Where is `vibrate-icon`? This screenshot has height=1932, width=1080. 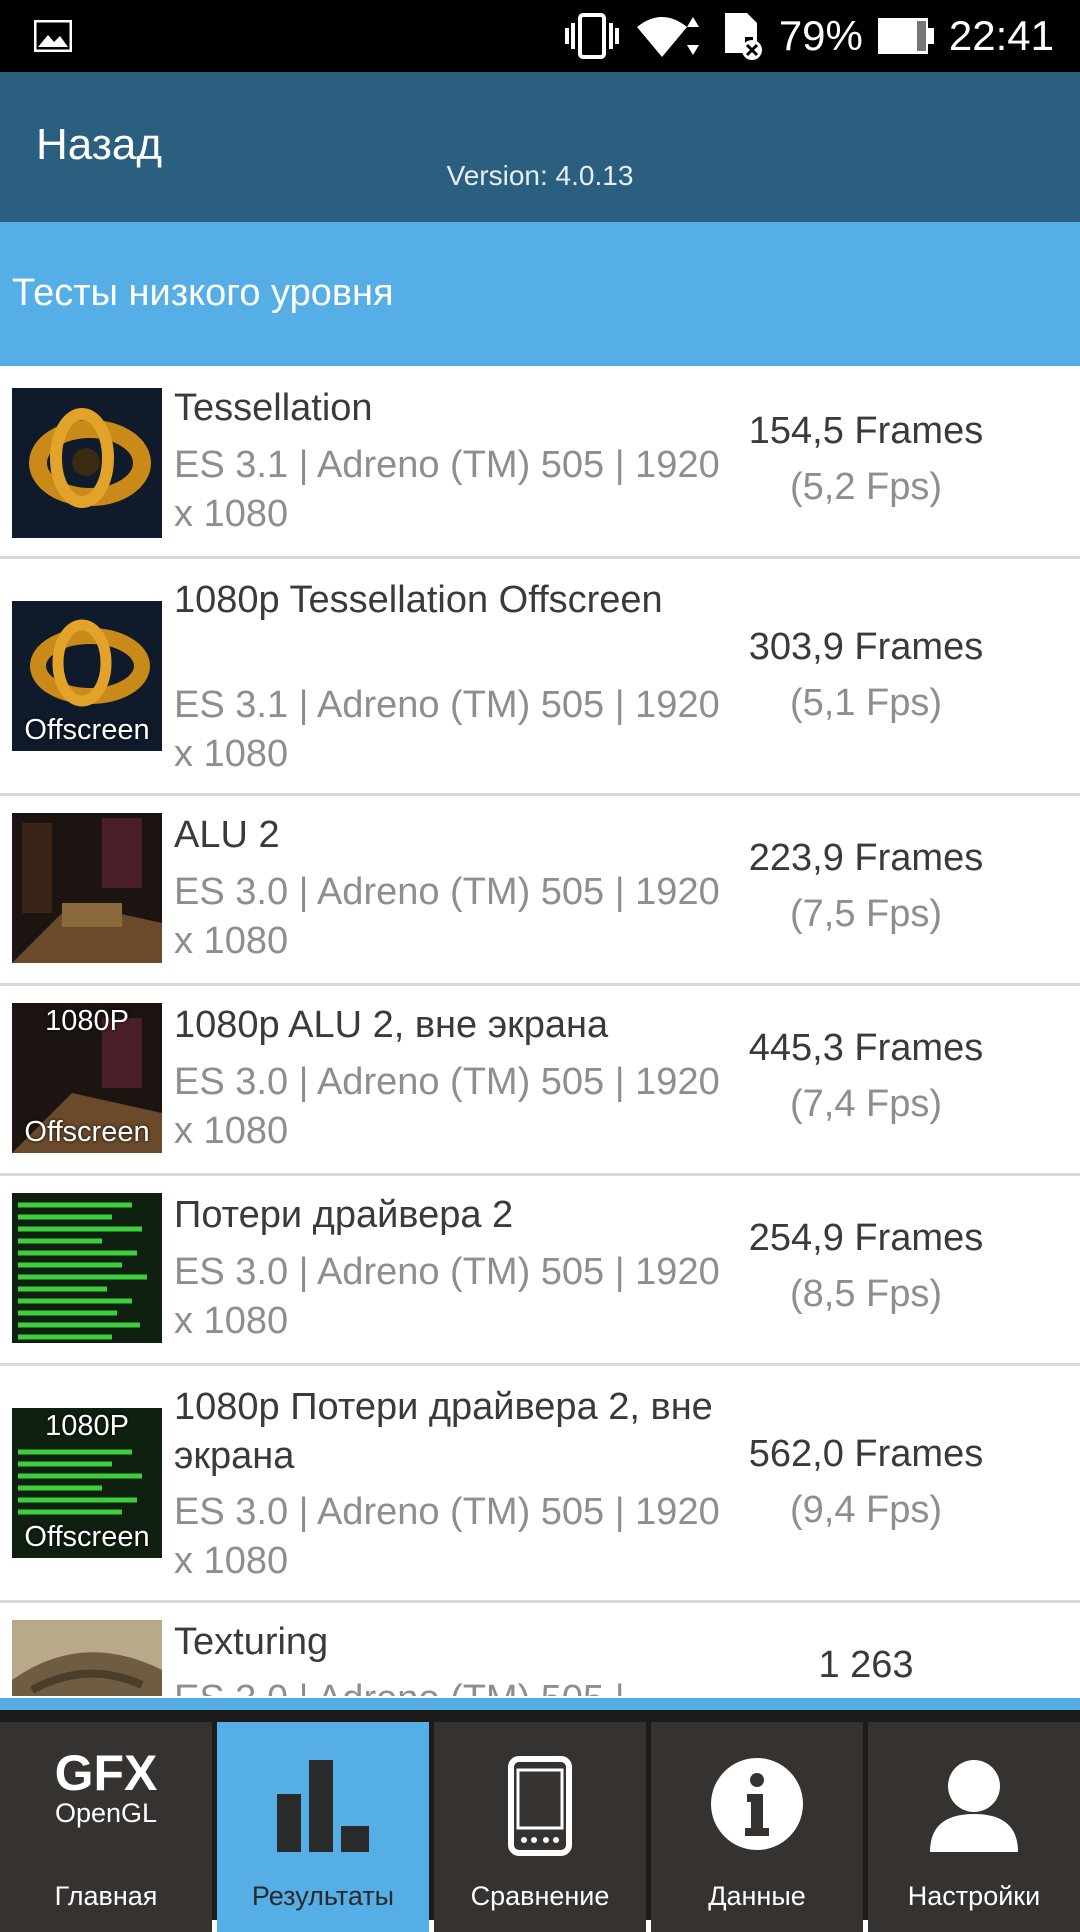 vibrate-icon is located at coordinates (591, 36).